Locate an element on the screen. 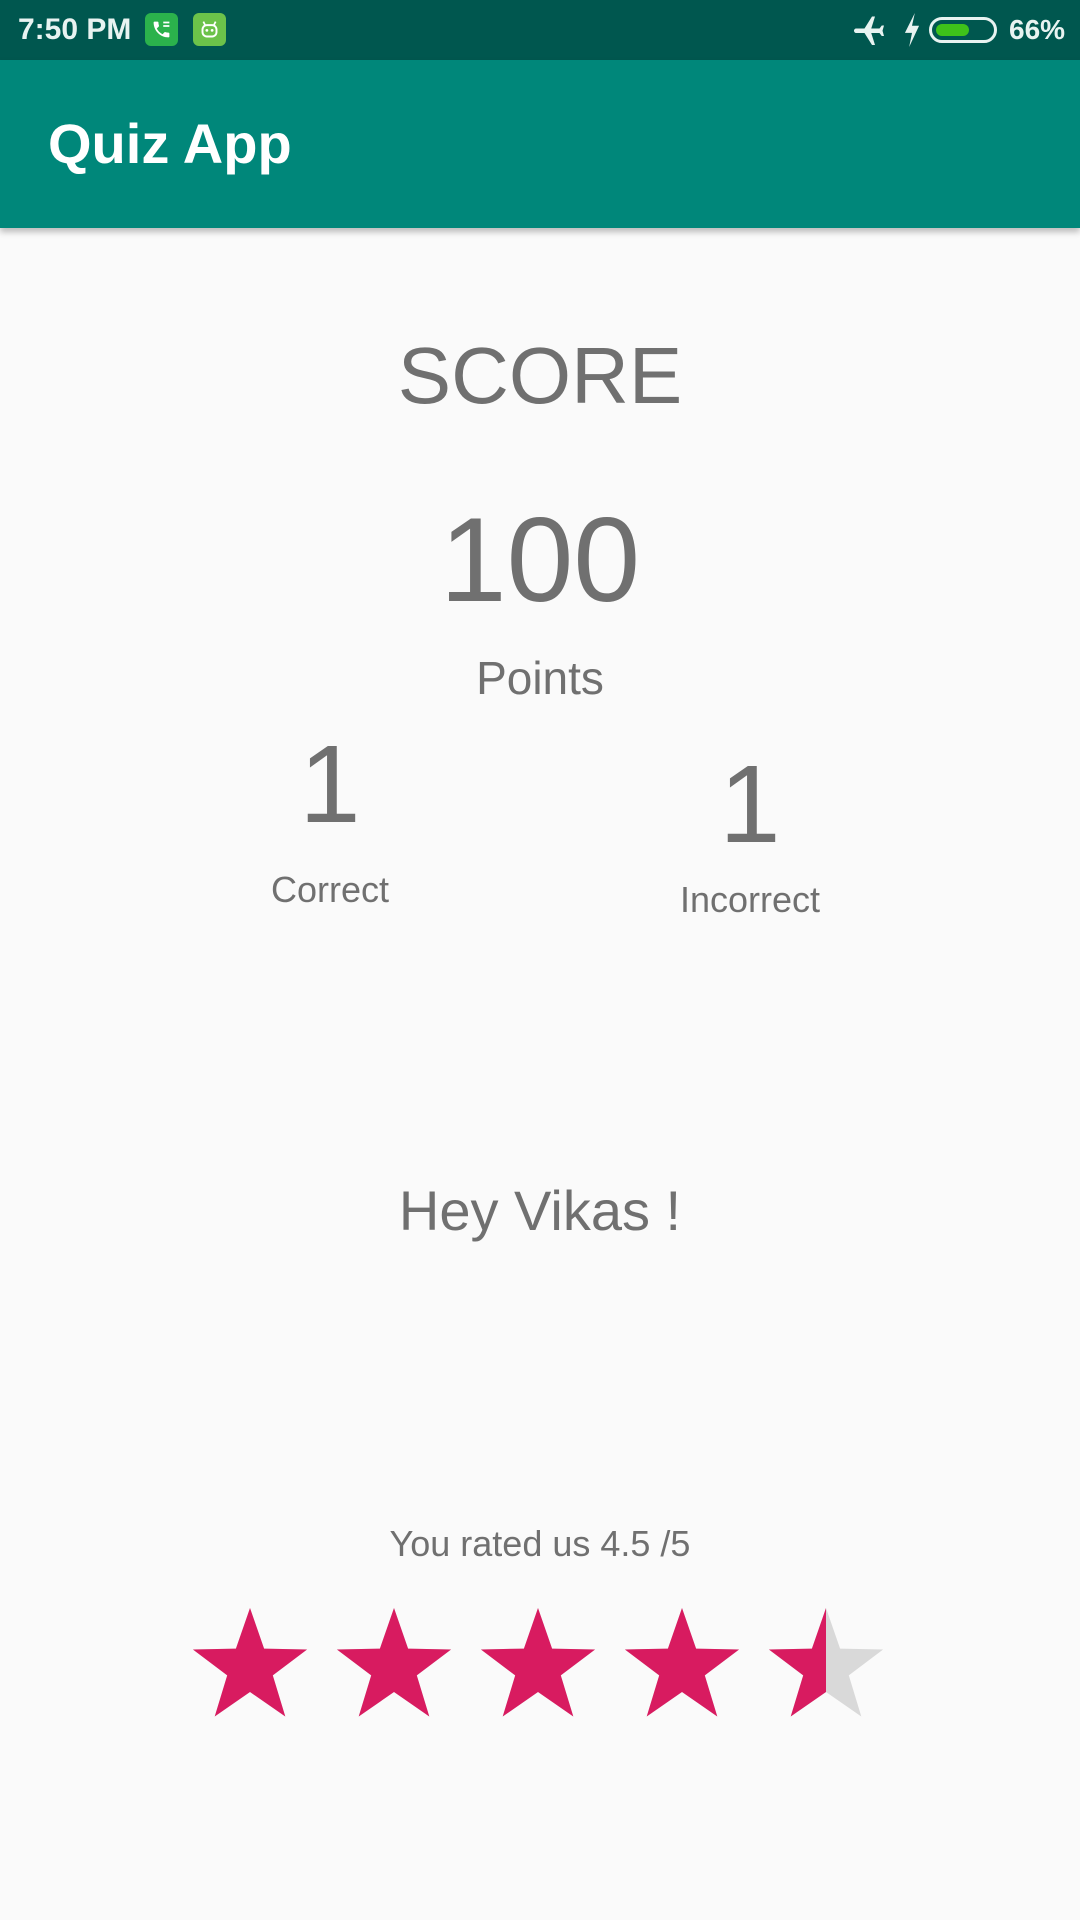  greeting-text: Hey Vikas ! is located at coordinates (540, 1210).